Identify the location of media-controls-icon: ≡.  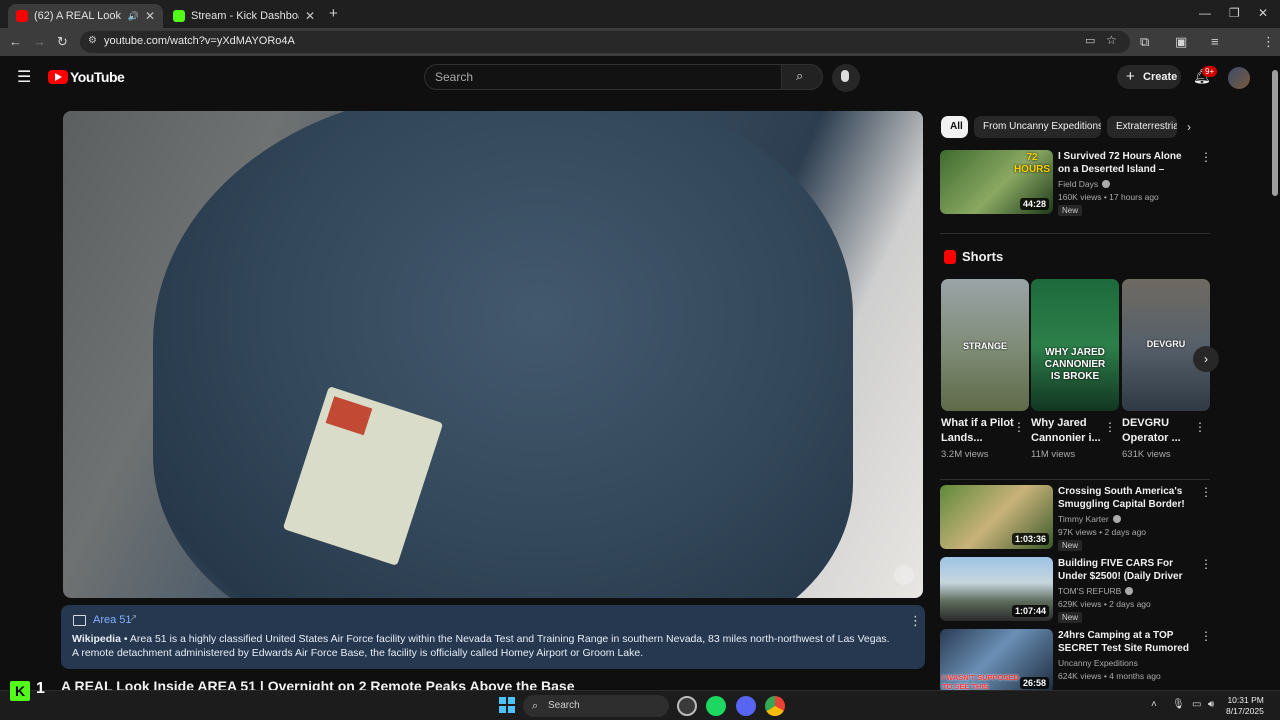
(1215, 41).